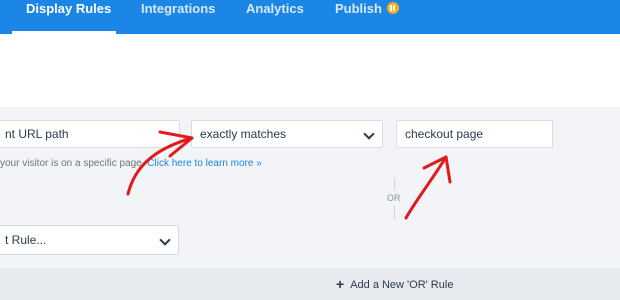 Image resolution: width=620 pixels, height=300 pixels. Describe the element at coordinates (178, 17) in the screenshot. I see `tab-integrations: Integrations` at that location.